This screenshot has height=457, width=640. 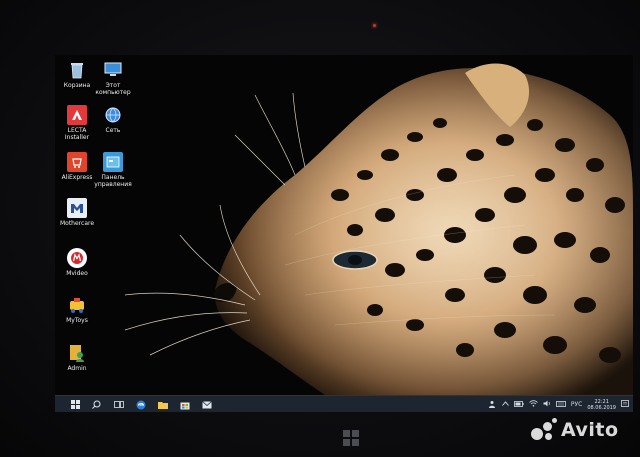 What do you see at coordinates (77, 162) in the screenshot?
I see `aliexpress-icon` at bounding box center [77, 162].